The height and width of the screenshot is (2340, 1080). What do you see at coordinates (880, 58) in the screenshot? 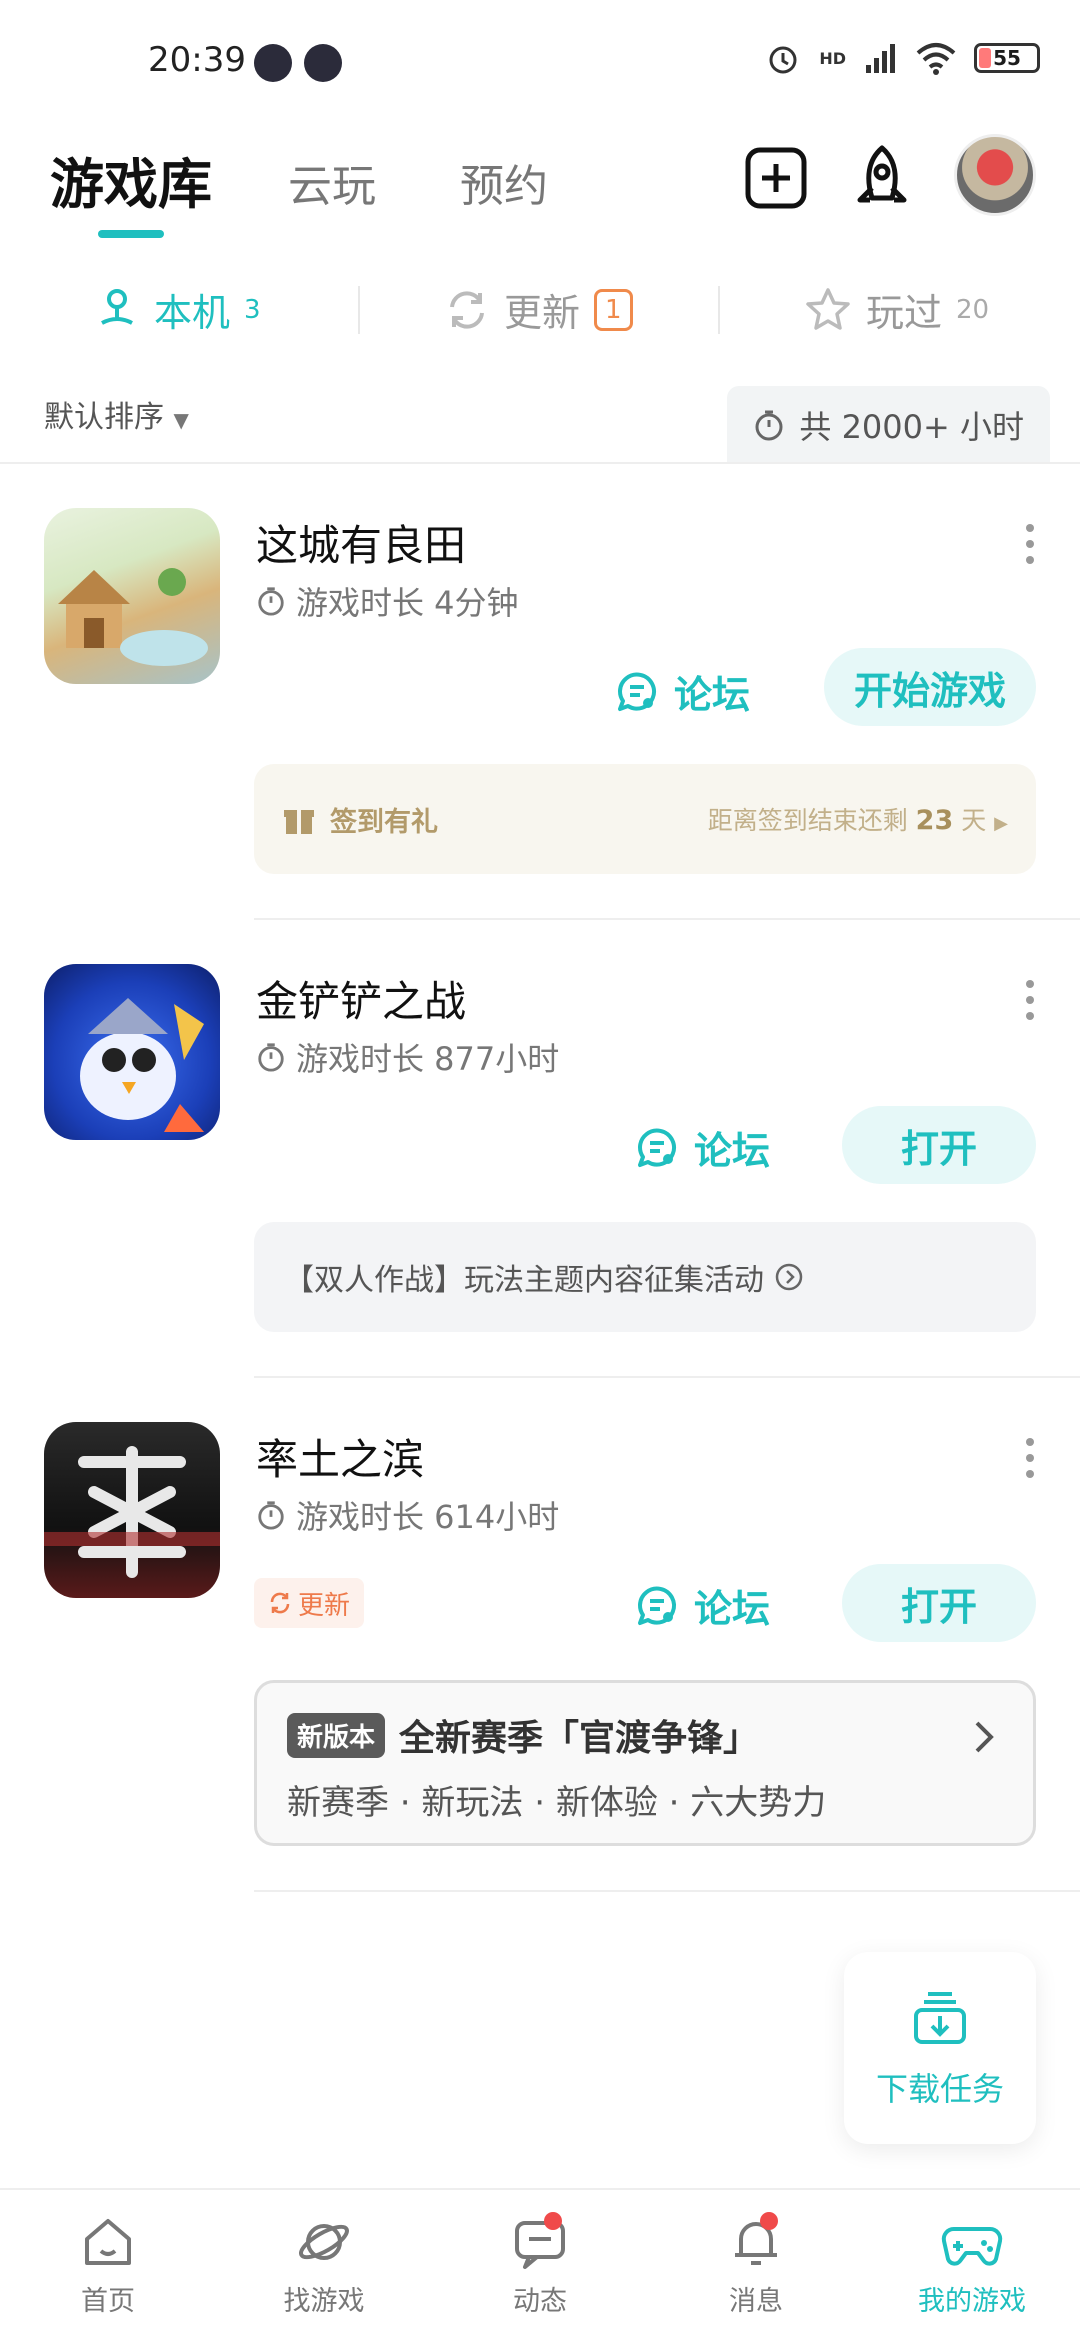
I see `signal-icon` at bounding box center [880, 58].